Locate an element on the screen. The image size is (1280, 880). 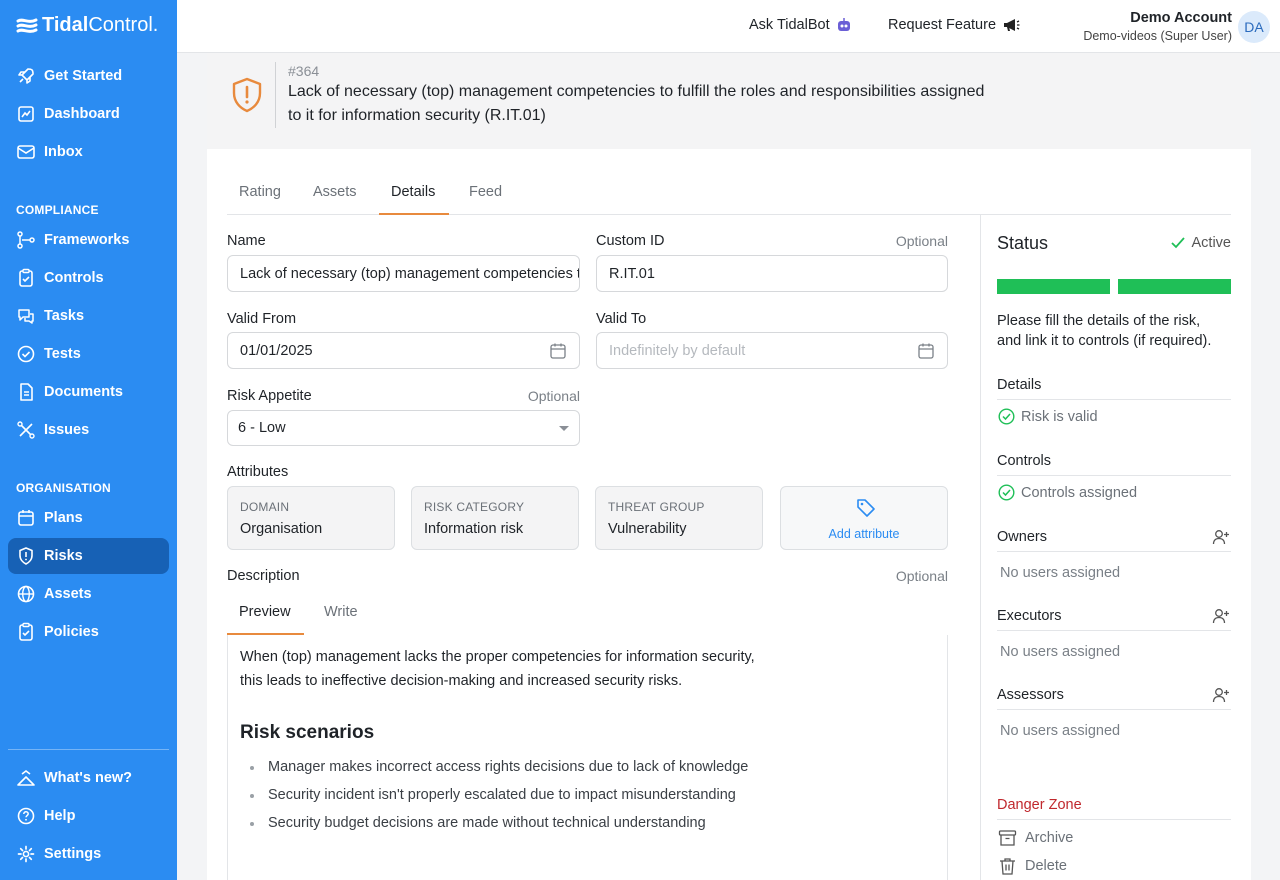
add-attribute-button: Add attribute is located at coordinates (864, 518).